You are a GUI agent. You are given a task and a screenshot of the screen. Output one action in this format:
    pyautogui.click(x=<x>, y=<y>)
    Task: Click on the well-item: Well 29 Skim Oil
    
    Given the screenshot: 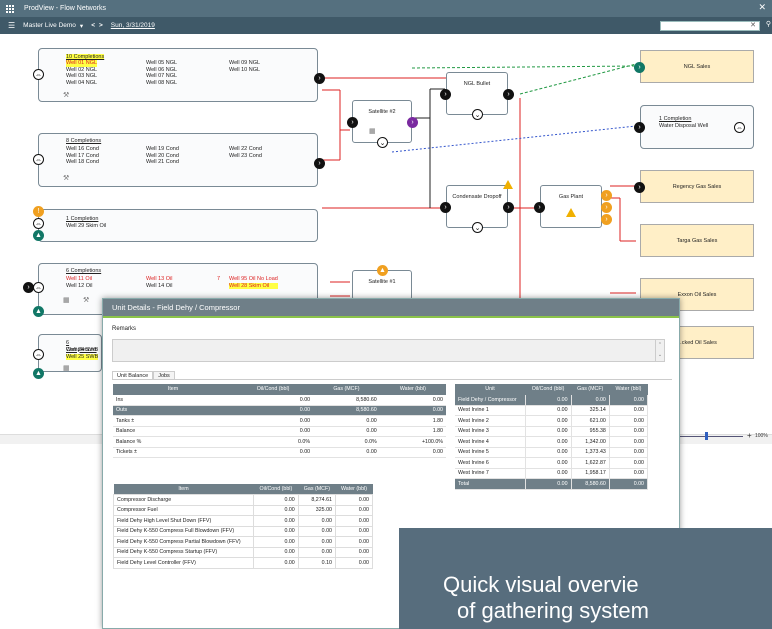 What is the action you would take?
    pyautogui.click(x=86, y=226)
    